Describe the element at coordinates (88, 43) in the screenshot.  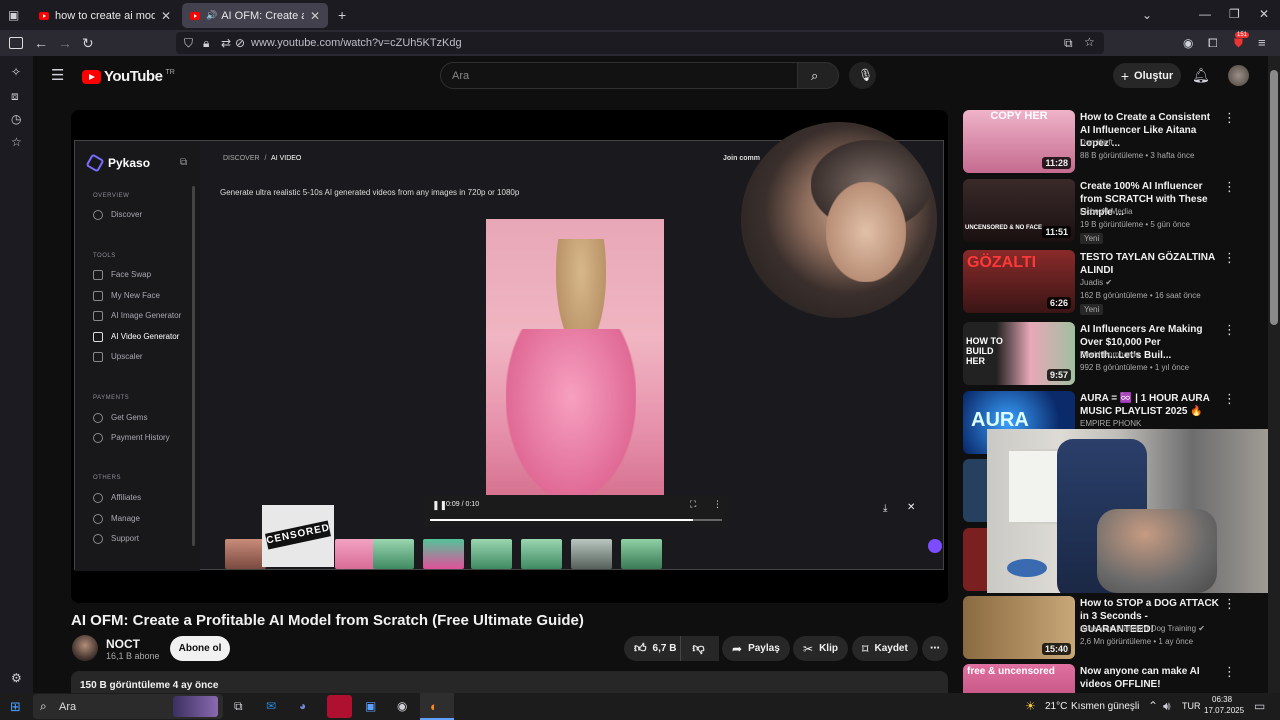
I see `reload-icon: ↻` at that location.